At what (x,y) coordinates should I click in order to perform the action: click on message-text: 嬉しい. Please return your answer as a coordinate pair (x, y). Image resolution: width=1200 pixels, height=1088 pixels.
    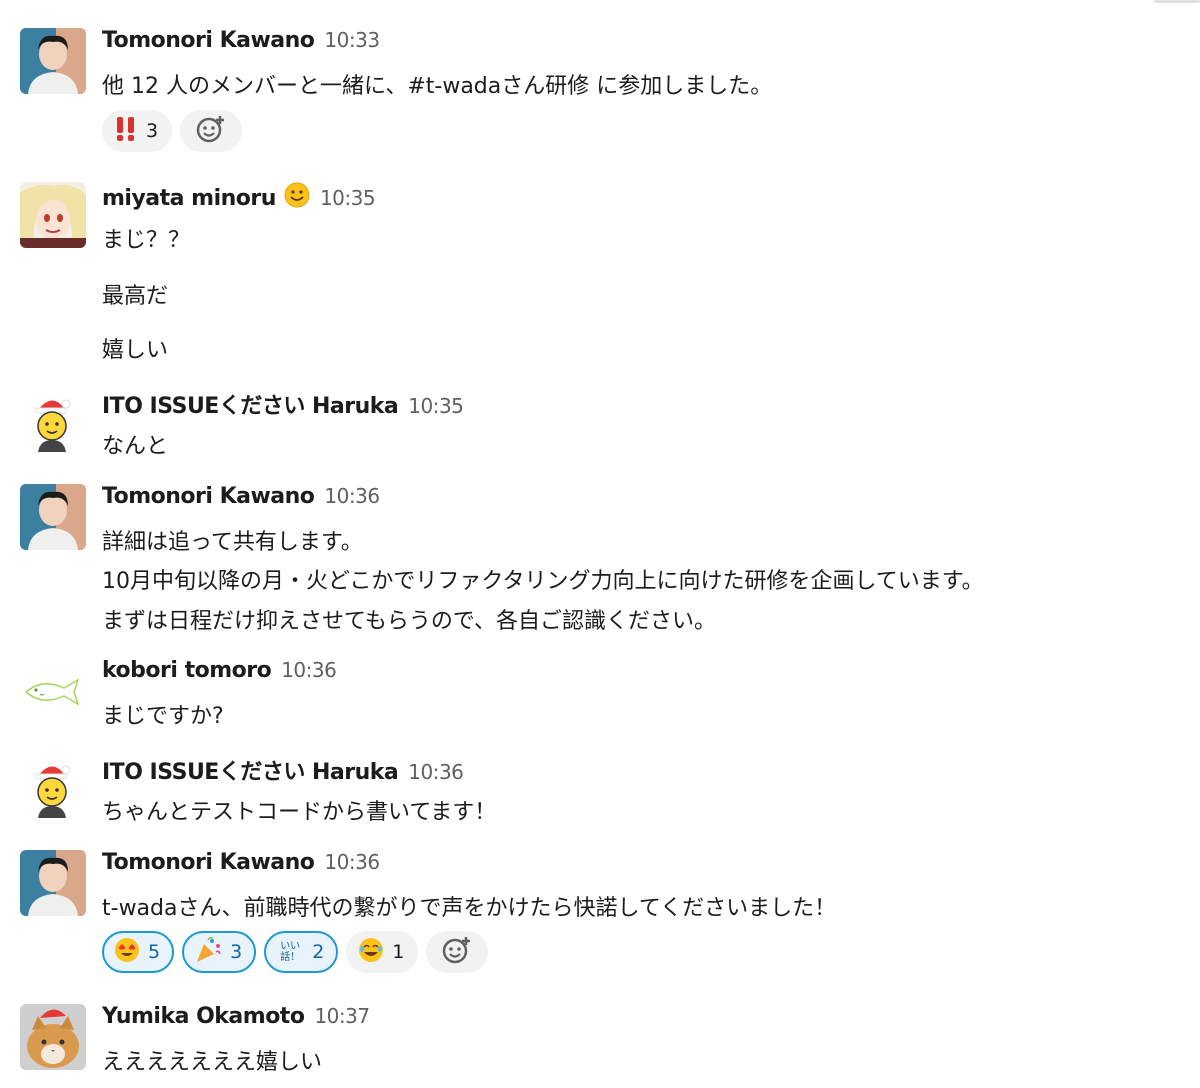
    Looking at the image, I should click on (135, 350).